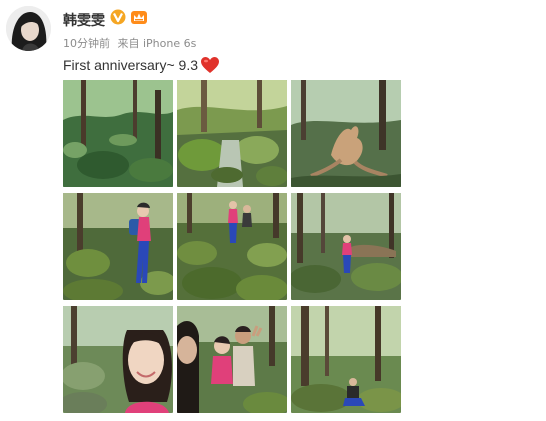 This screenshot has height=421, width=546. I want to click on avatar, so click(28, 28).